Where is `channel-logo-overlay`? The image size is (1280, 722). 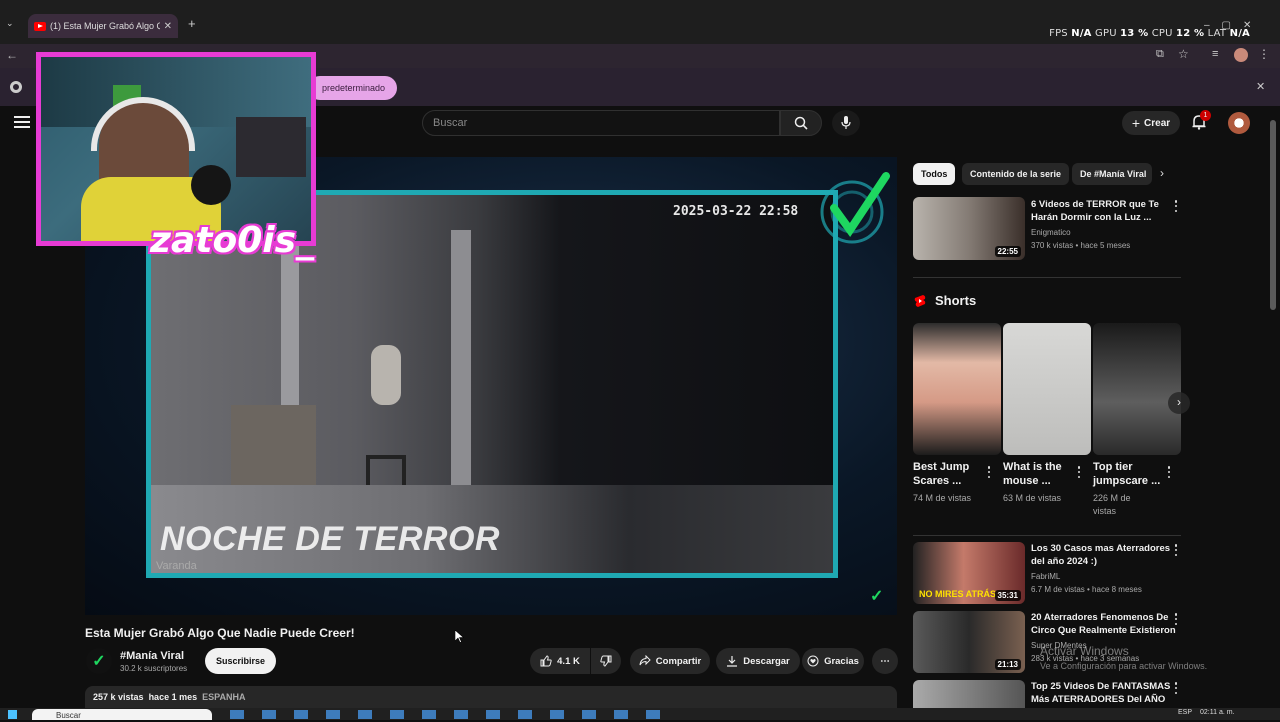
channel-logo-overlay is located at coordinates (854, 208).